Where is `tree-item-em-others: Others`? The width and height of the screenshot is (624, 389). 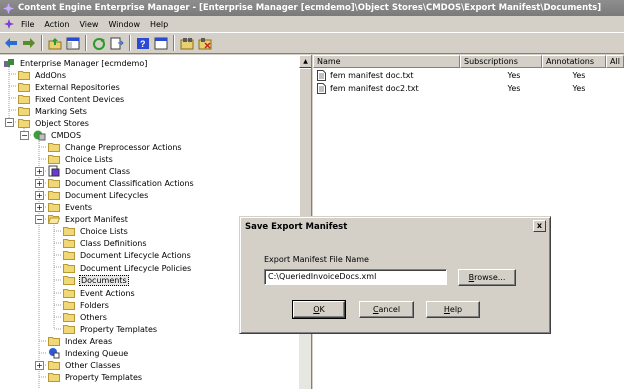 tree-item-em-others: Others is located at coordinates (85, 317).